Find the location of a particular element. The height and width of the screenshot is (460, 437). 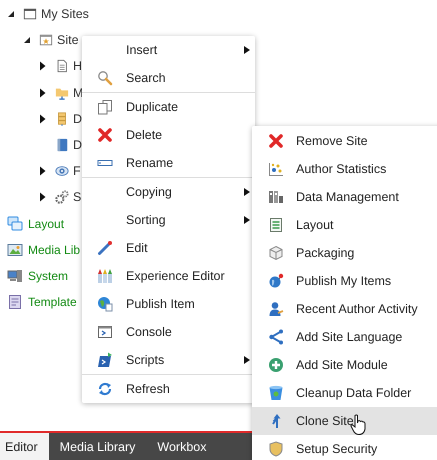

tree-item: H is located at coordinates (77, 66).